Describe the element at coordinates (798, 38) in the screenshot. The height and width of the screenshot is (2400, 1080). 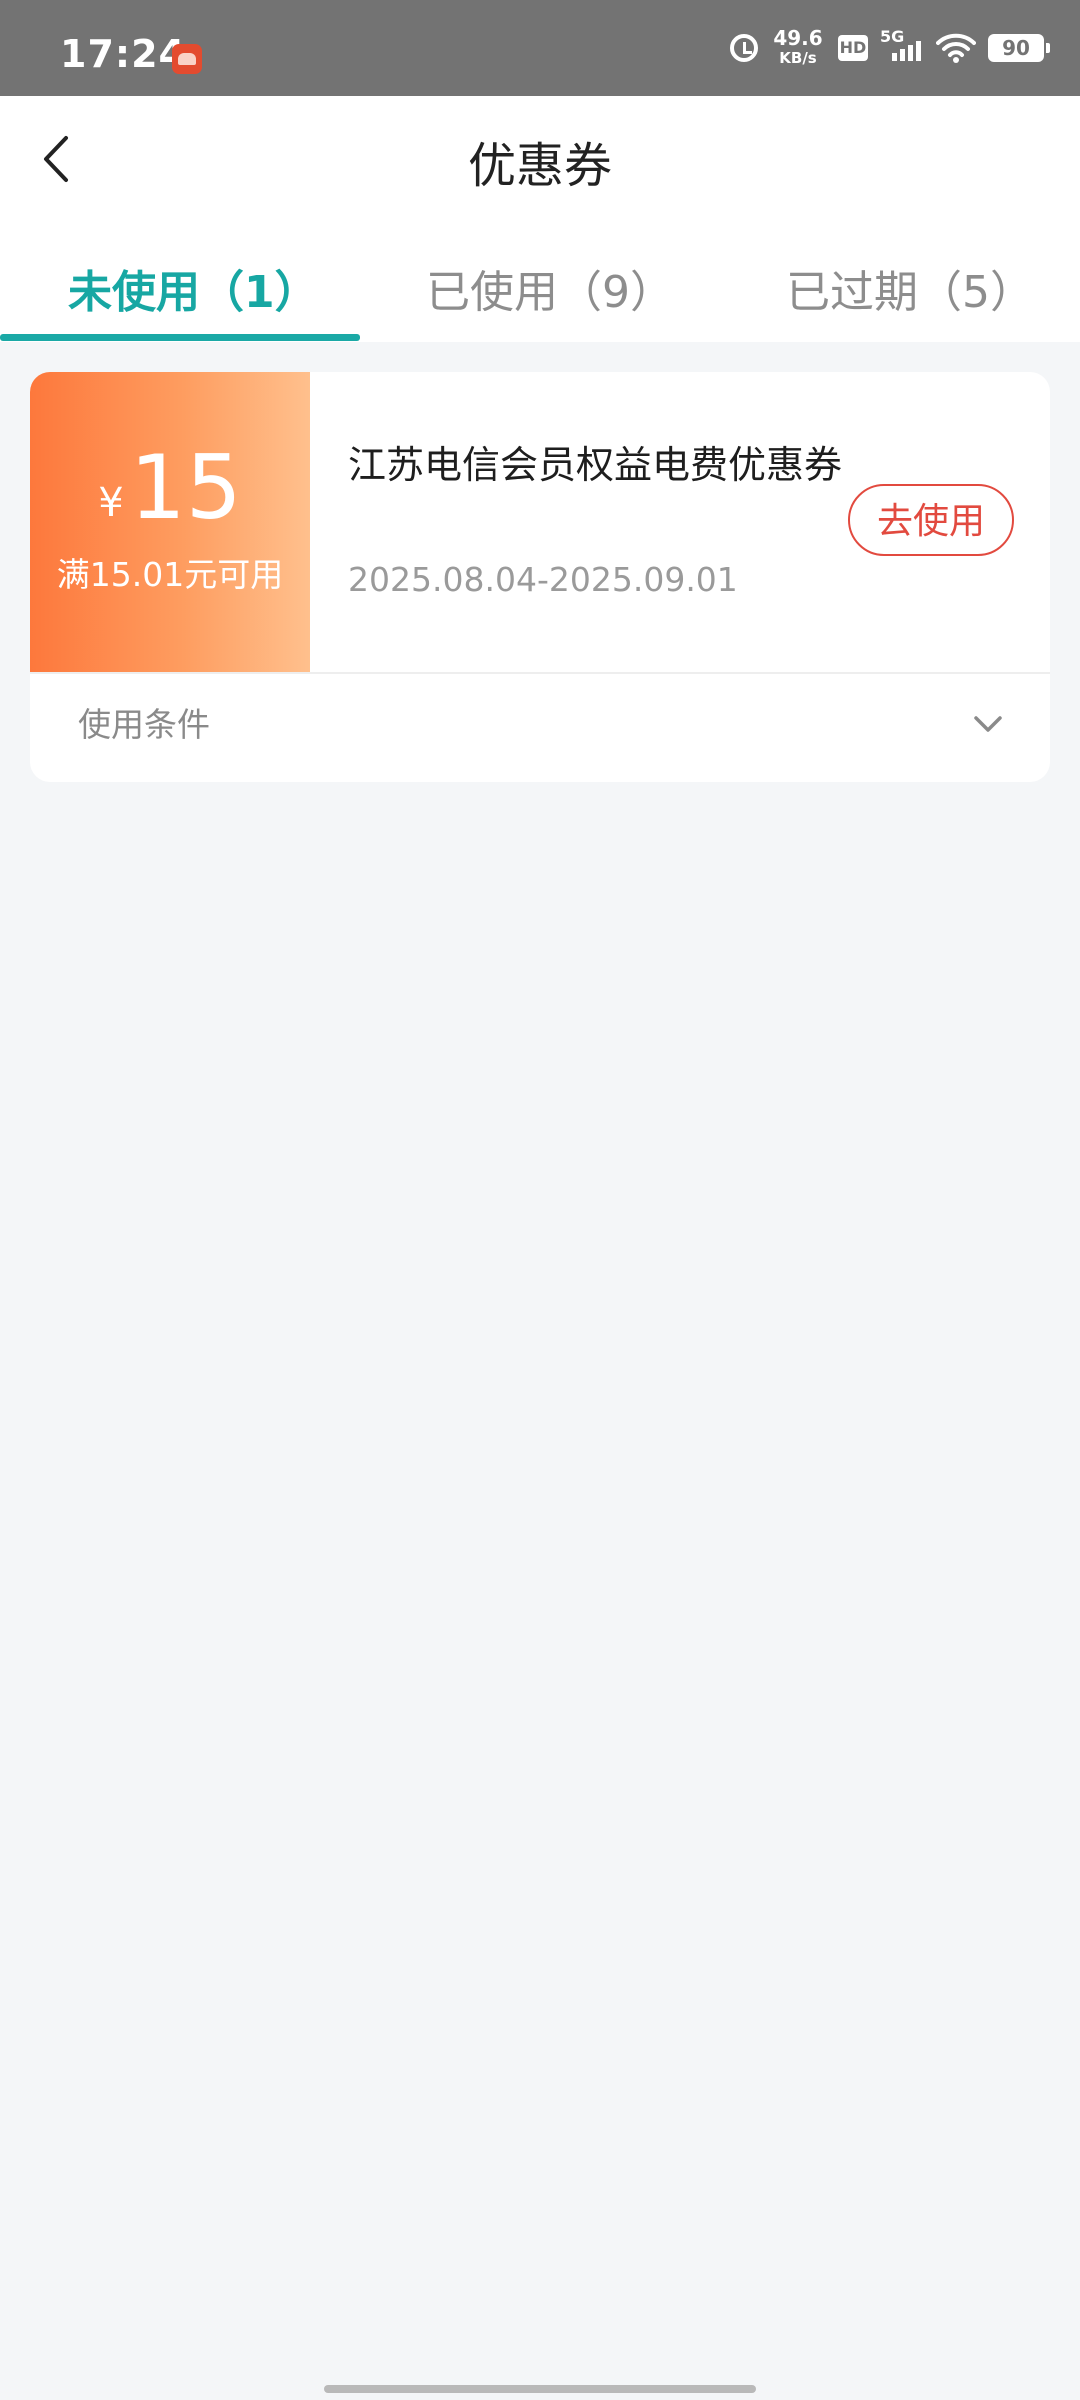
I see `network-speed-value: 49.6` at that location.